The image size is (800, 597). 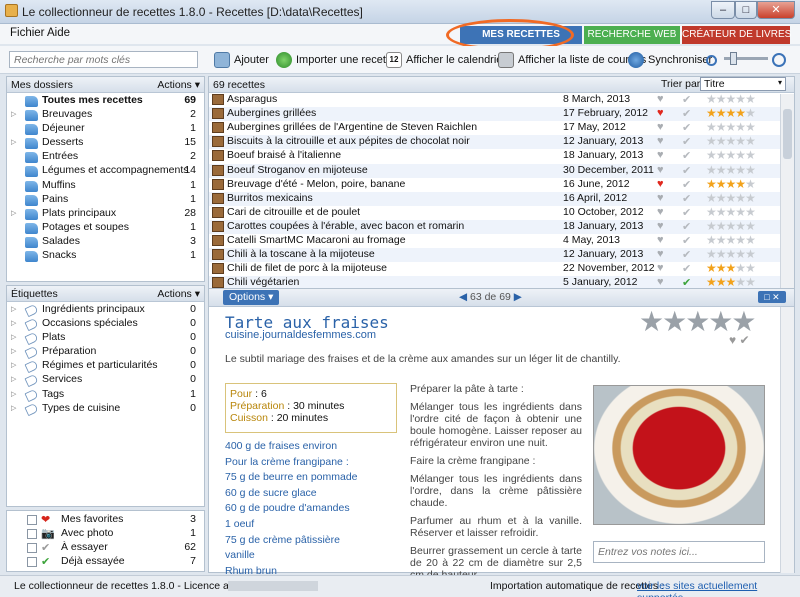 What do you see at coordinates (178, 294) in the screenshot?
I see `tags-actions-button: Actions ▾` at bounding box center [178, 294].